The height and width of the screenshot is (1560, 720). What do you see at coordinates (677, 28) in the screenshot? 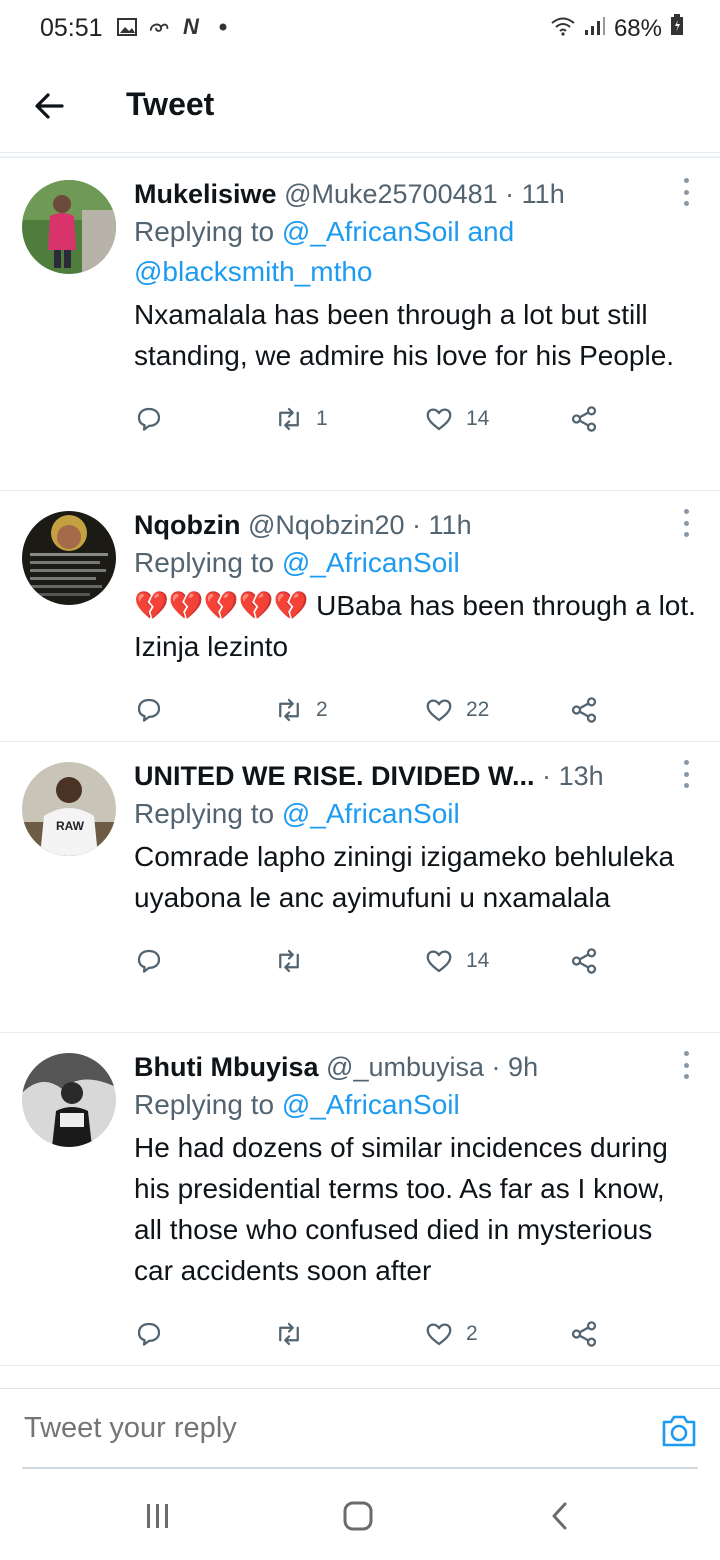
I see `battery-icon` at bounding box center [677, 28].